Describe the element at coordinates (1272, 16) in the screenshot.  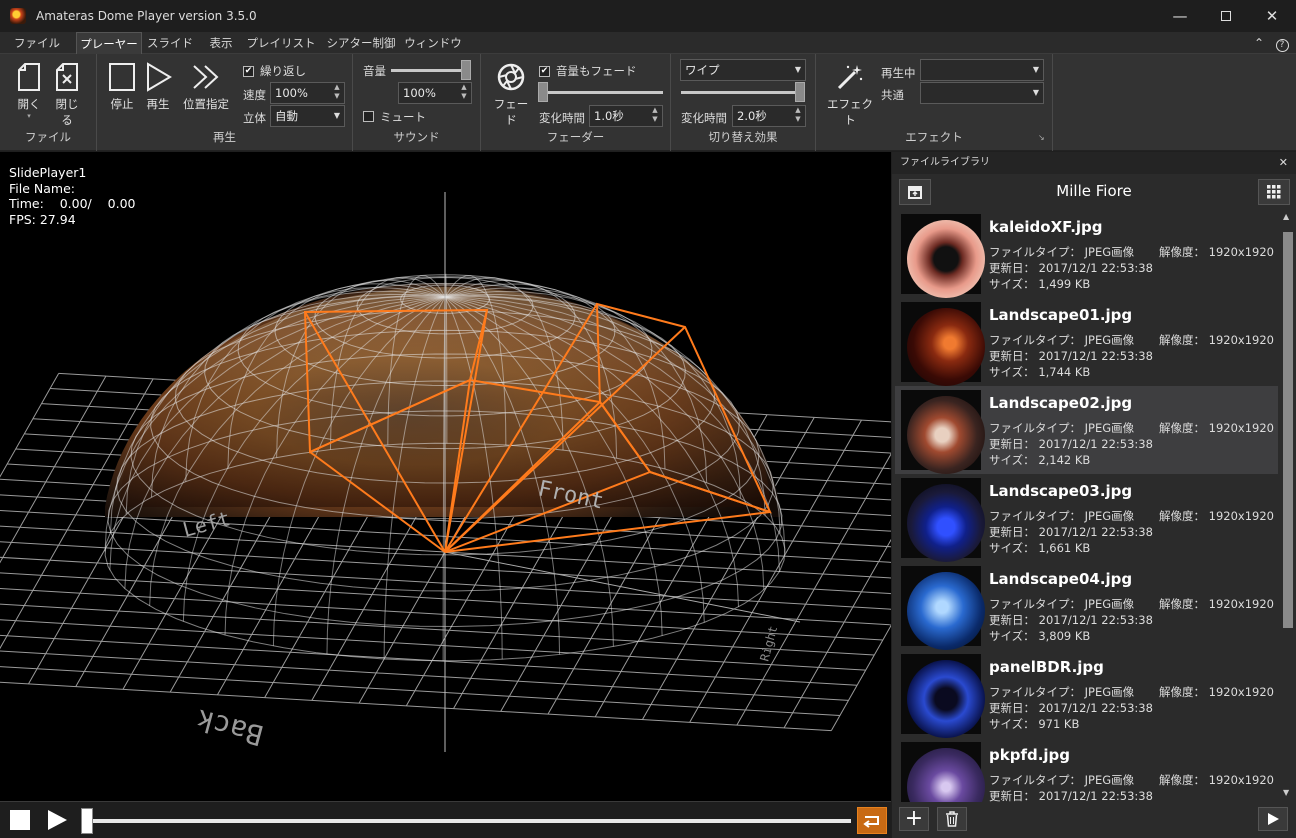
I see `close-button: ✕` at that location.